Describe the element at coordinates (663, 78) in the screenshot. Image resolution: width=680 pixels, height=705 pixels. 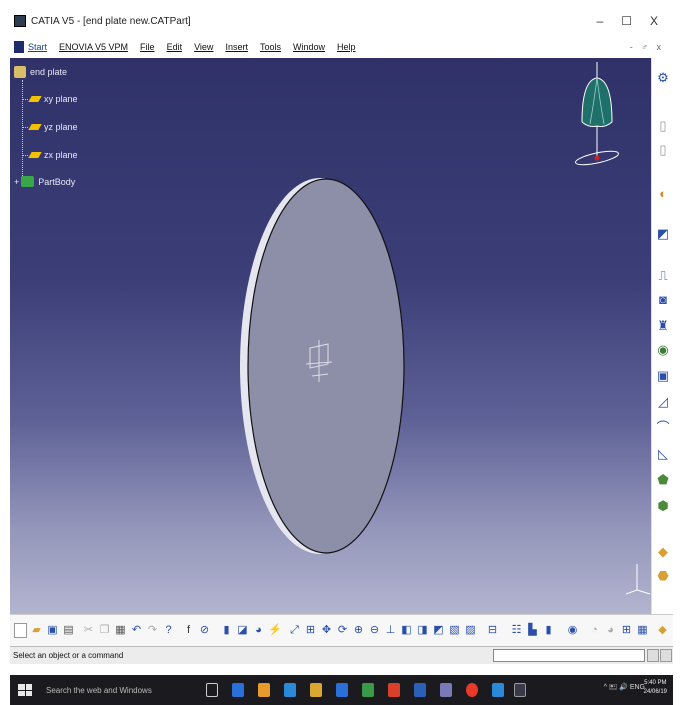
I see `sketcher-icon: ⚙` at that location.